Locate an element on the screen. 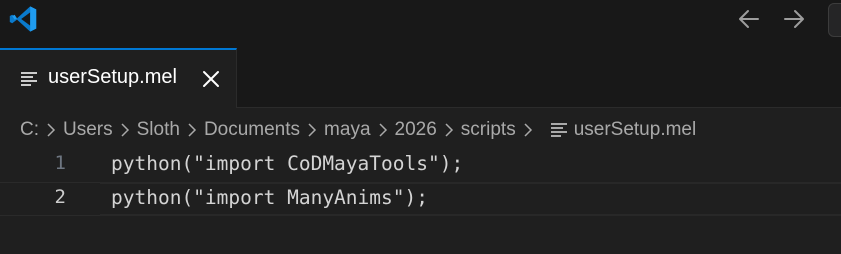 This screenshot has width=841, height=254. tab-usersetup-mel: userSetup.mel is located at coordinates (118, 78).